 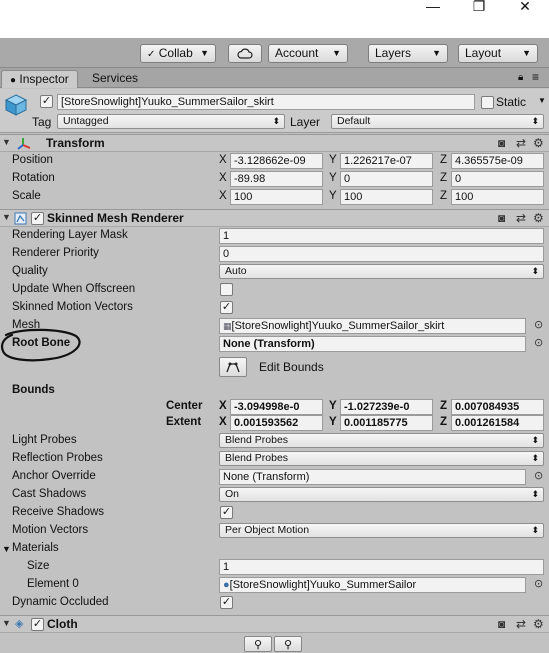 I want to click on receive-shadows-checkbox: ✓, so click(x=226, y=512).